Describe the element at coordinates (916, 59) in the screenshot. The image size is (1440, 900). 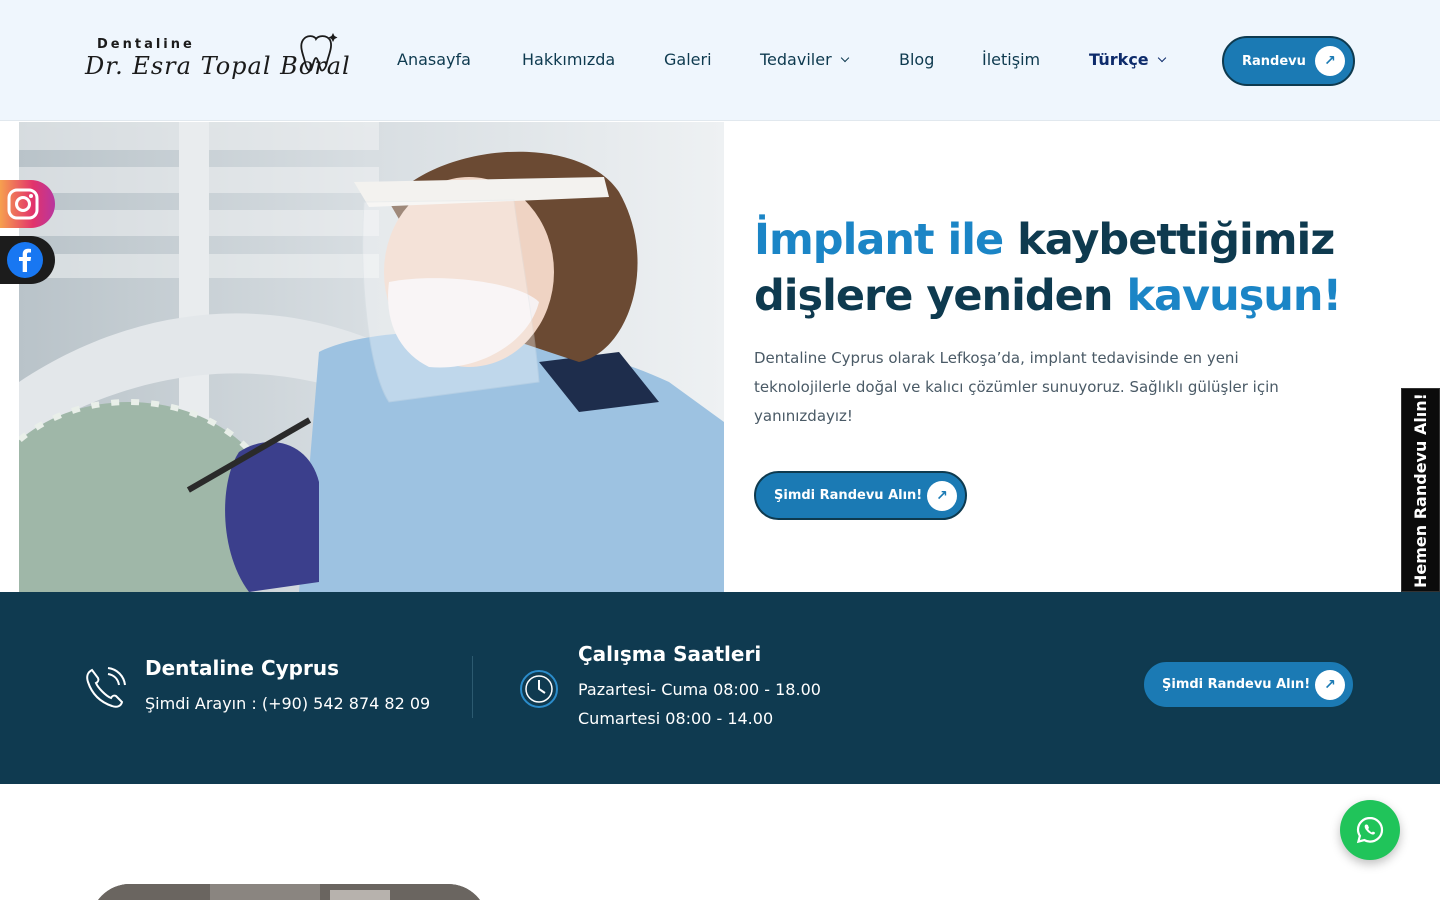
I see `nav-item-blog: Blog` at that location.